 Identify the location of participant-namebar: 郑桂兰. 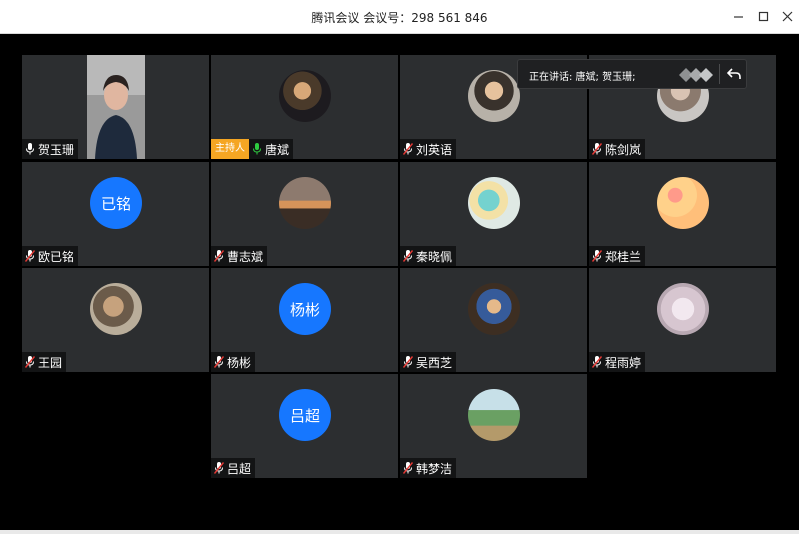
(617, 256).